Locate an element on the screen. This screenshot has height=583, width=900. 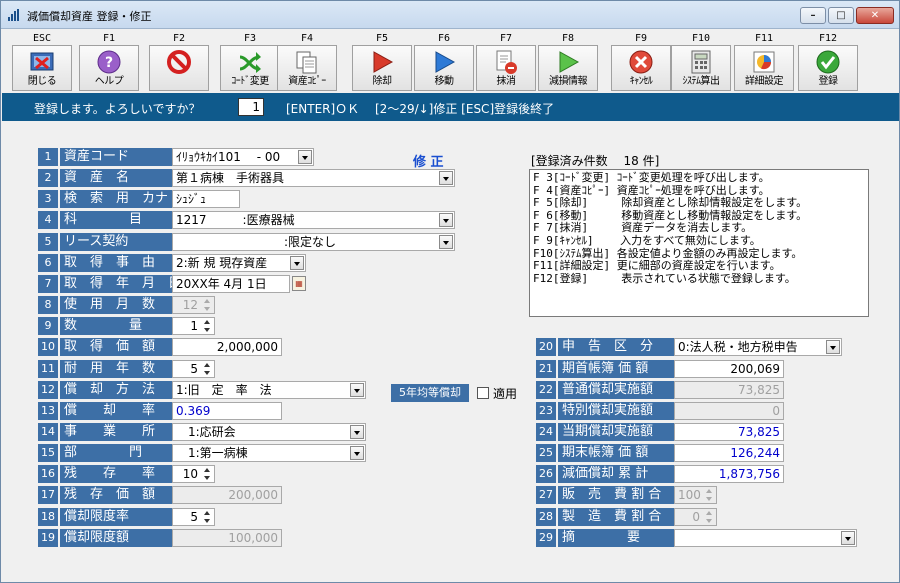
apply-checkbox is located at coordinates (483, 393).